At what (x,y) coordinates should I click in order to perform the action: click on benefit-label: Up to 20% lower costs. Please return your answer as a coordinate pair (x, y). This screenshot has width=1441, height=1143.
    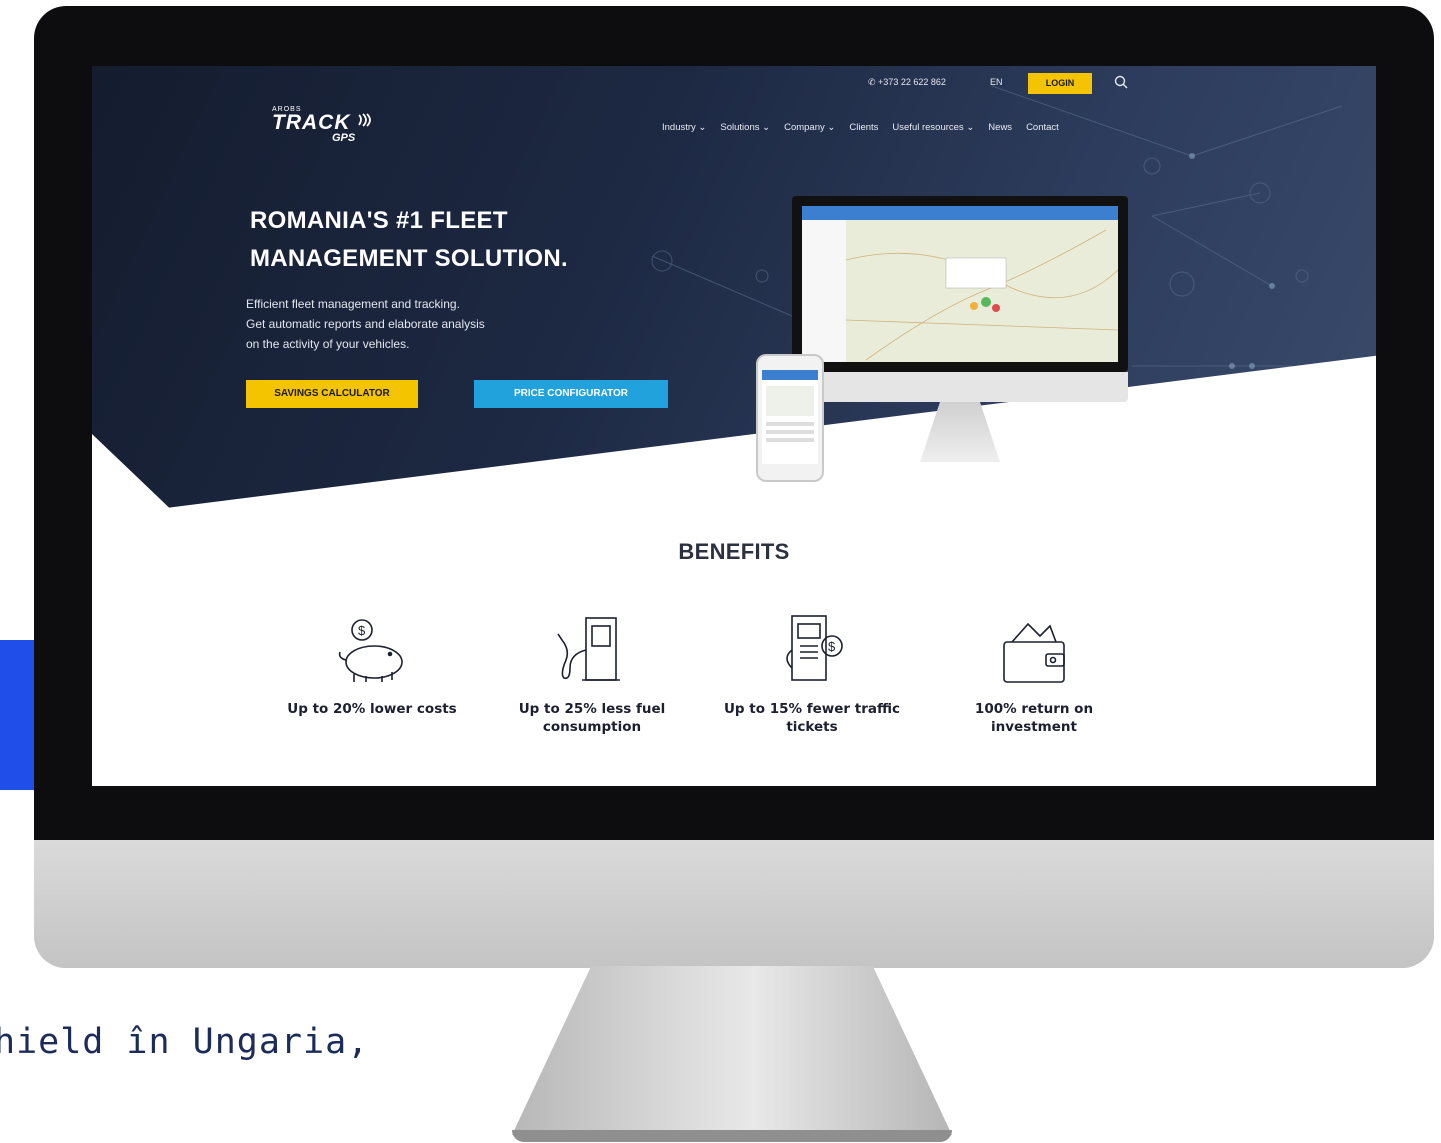
    Looking at the image, I should click on (372, 709).